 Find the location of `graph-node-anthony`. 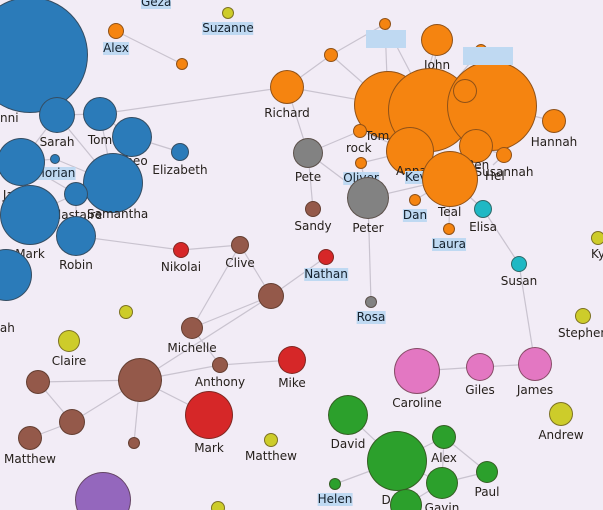

graph-node-anthony is located at coordinates (220, 365).